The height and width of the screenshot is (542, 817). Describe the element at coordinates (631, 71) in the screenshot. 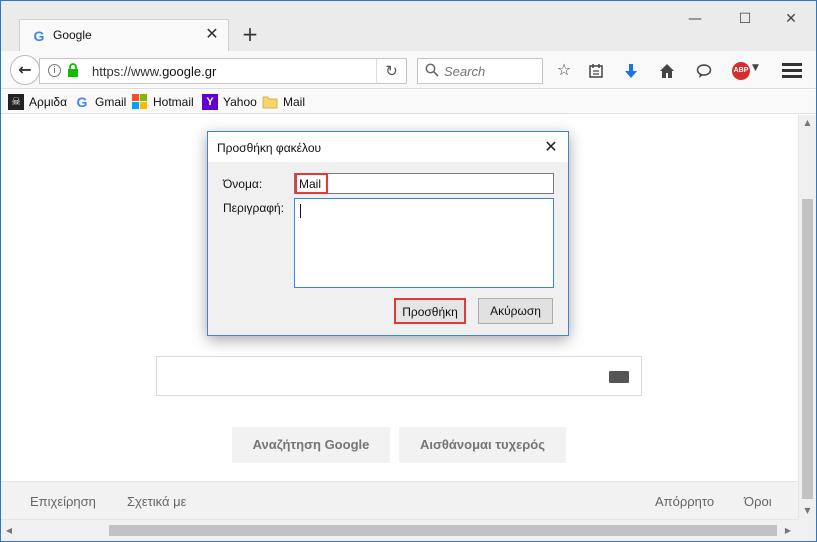

I see `download-icon` at that location.